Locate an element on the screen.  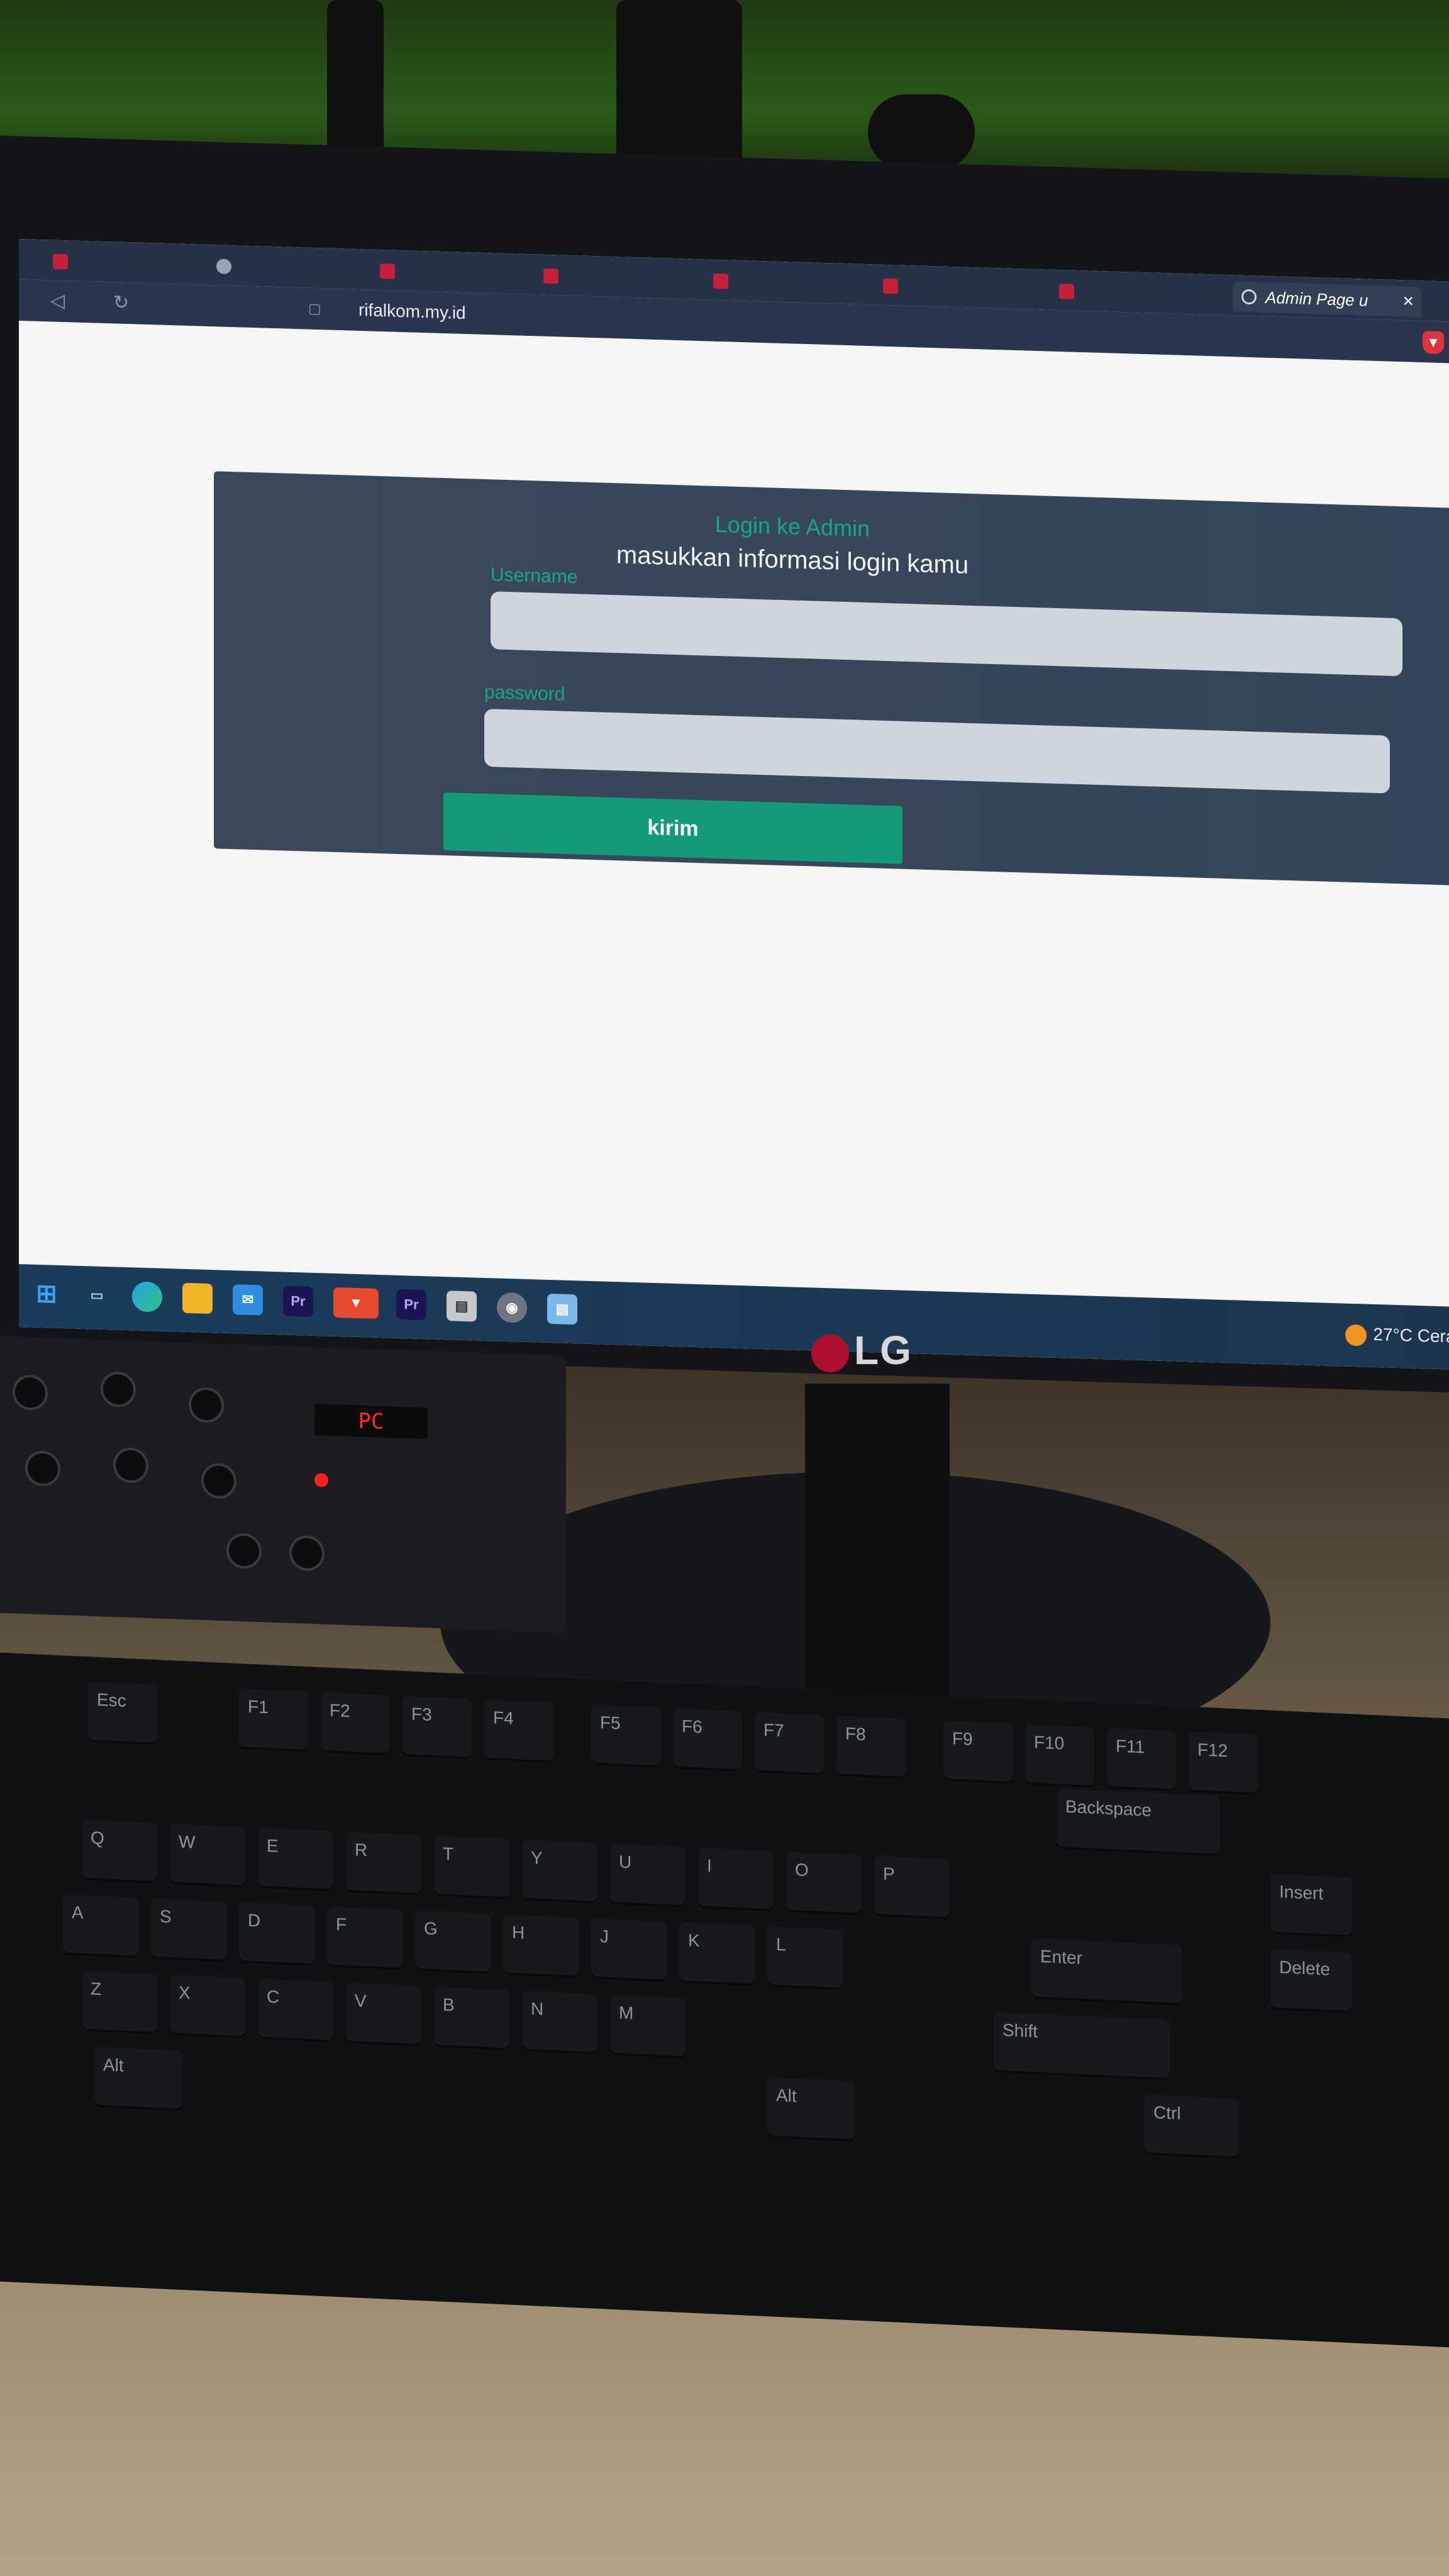
key: F4 is located at coordinates (518, 1731).